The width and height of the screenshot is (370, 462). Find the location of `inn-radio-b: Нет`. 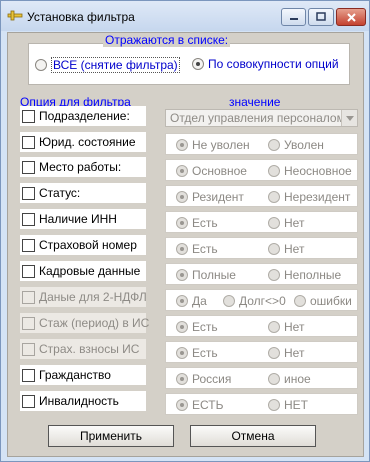

inn-radio-b: Нет is located at coordinates (286, 223).